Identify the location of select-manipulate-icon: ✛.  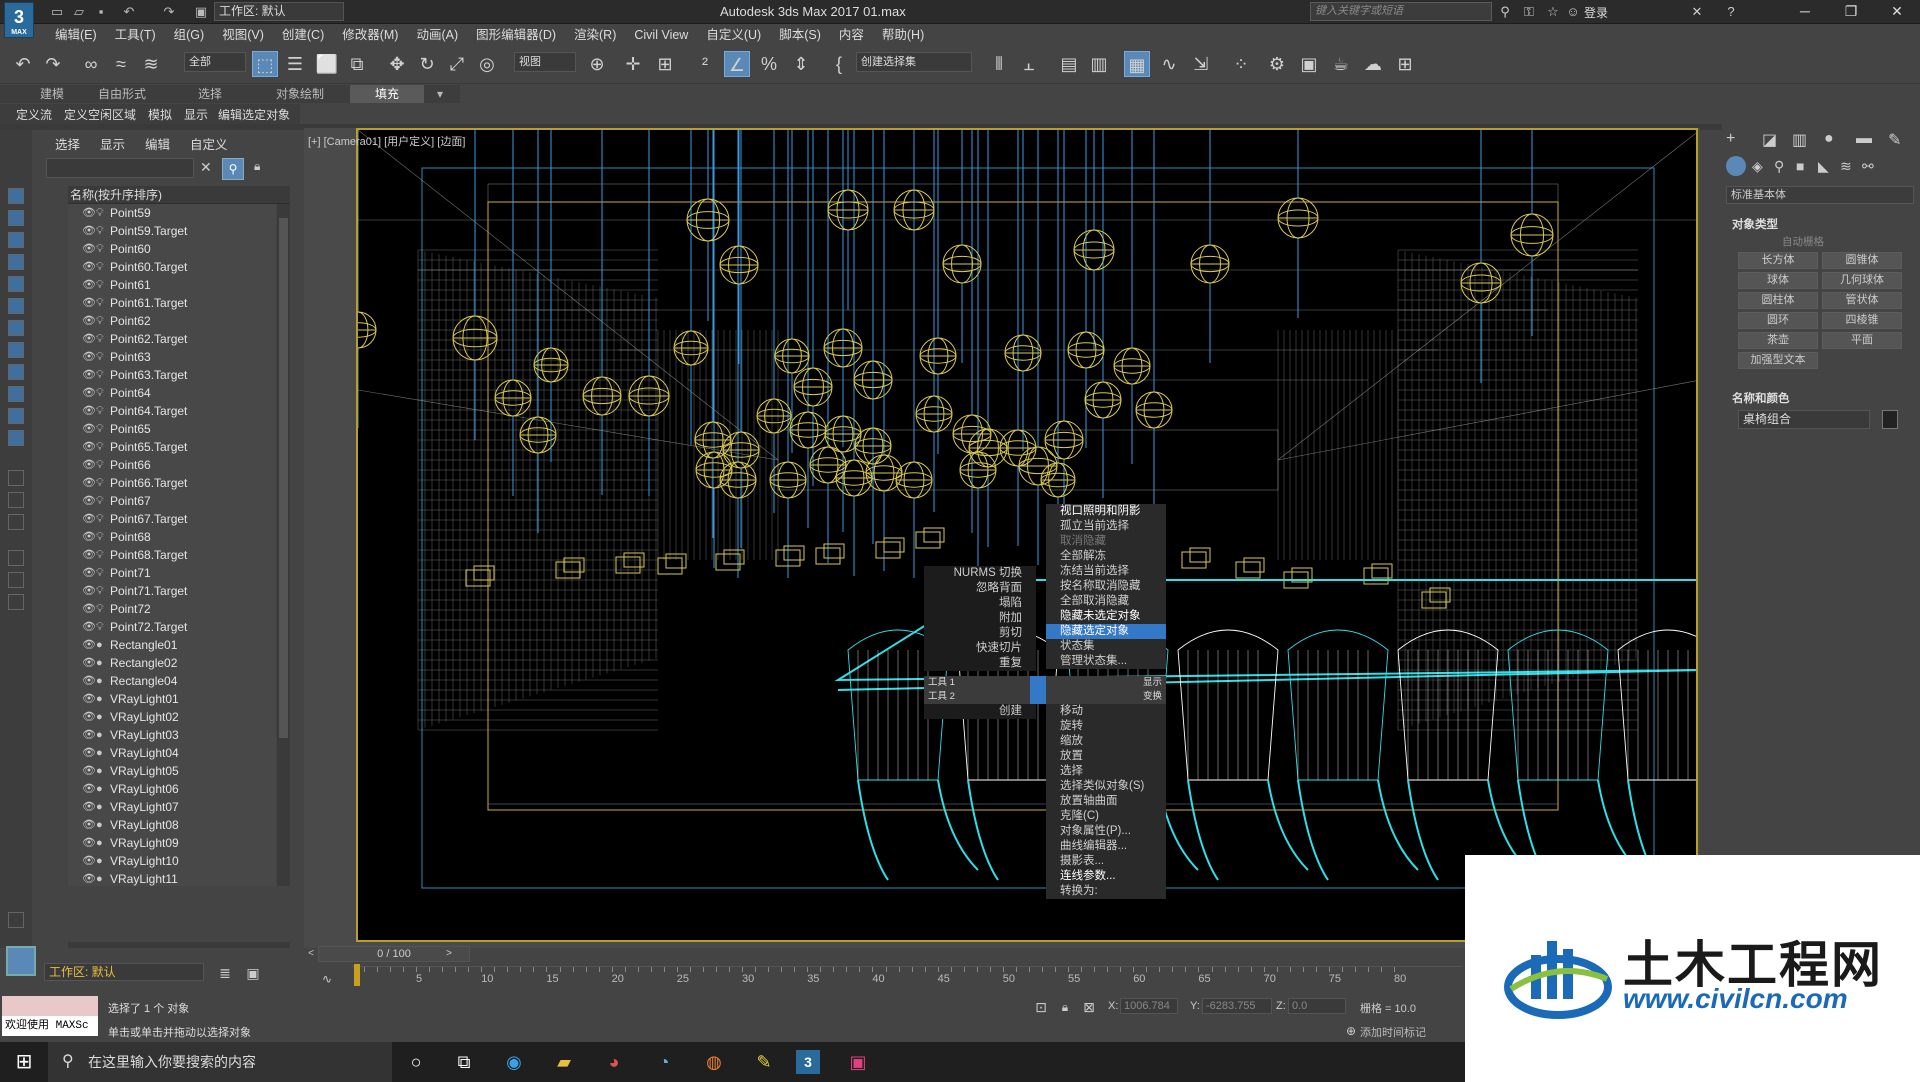
(633, 64).